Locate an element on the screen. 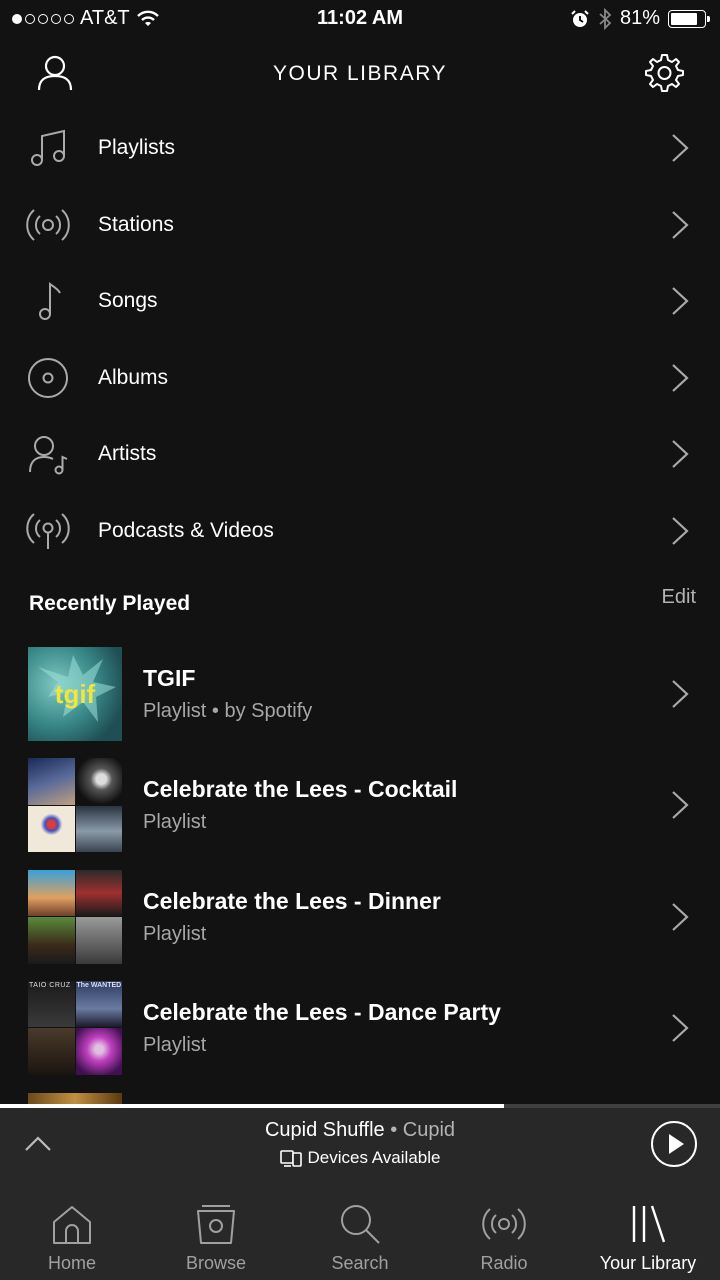 This screenshot has width=720, height=1280. track-artist: Cupid is located at coordinates (429, 1130).